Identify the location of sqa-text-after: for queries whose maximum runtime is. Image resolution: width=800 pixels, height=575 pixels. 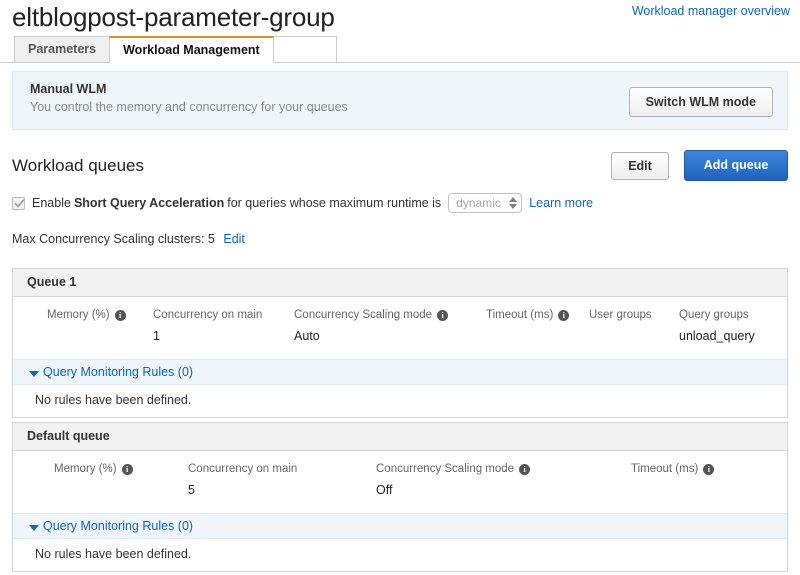
(334, 203).